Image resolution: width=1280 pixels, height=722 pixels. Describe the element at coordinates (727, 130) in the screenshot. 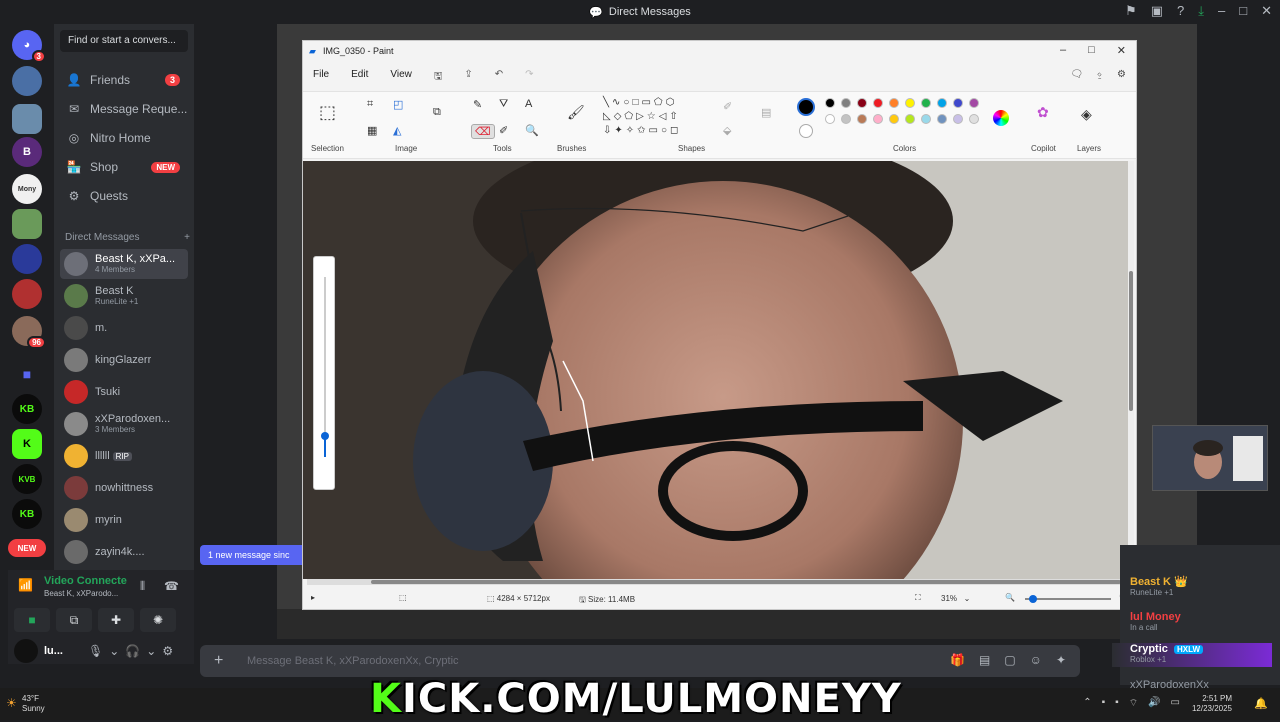

I see `fill-shape-icon: ⬙` at that location.